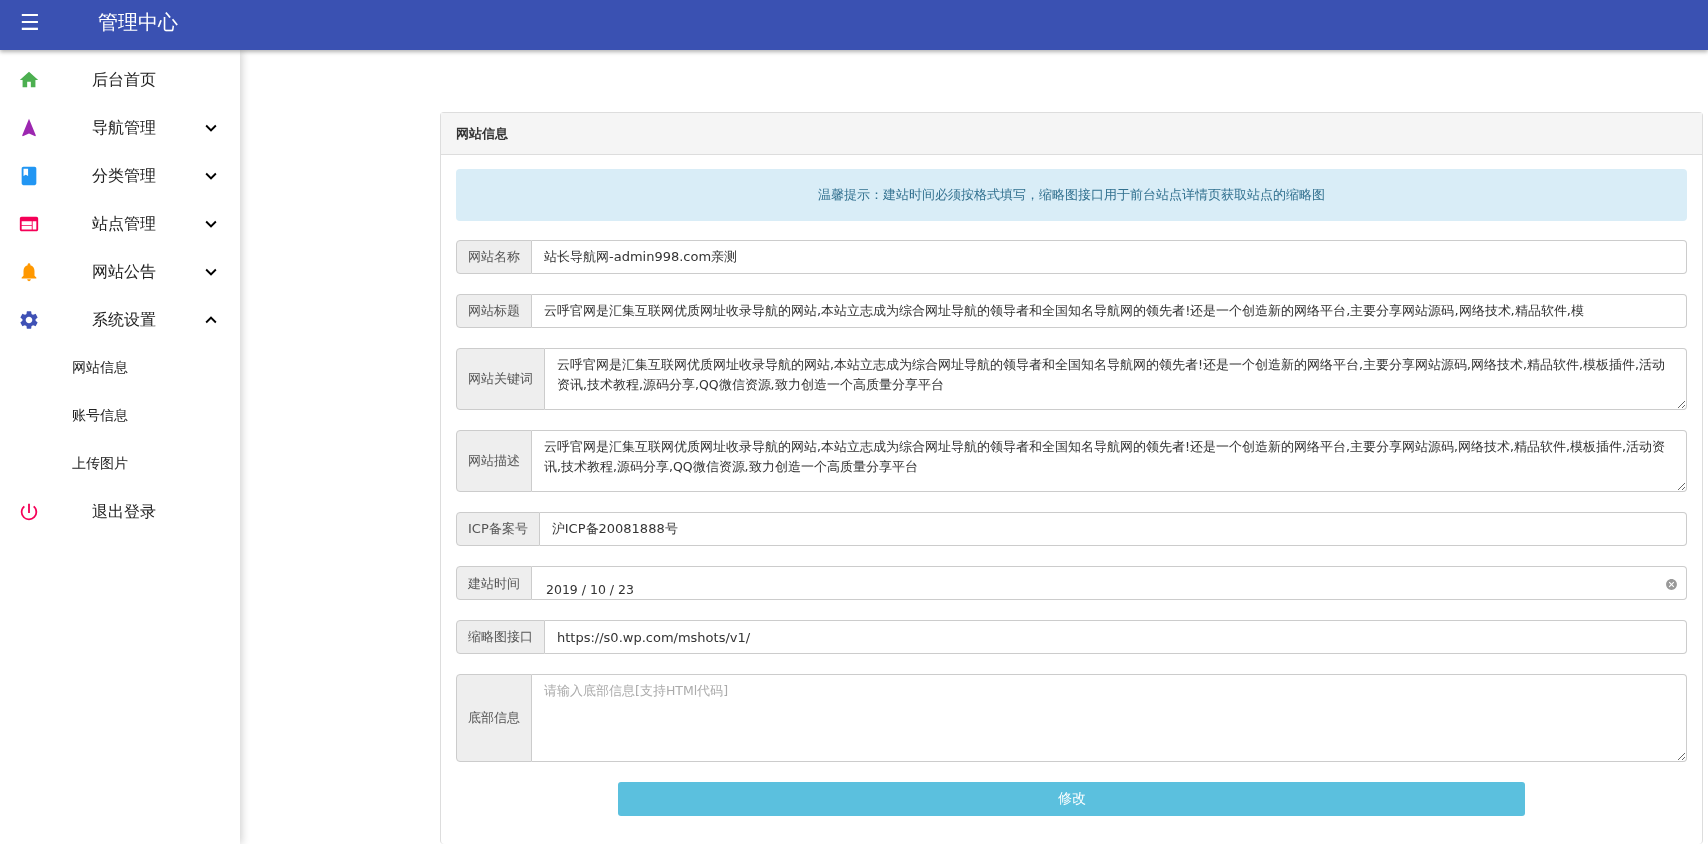 This screenshot has height=844, width=1708. What do you see at coordinates (494, 583) in the screenshot?
I see `field-label: 建站时间` at bounding box center [494, 583].